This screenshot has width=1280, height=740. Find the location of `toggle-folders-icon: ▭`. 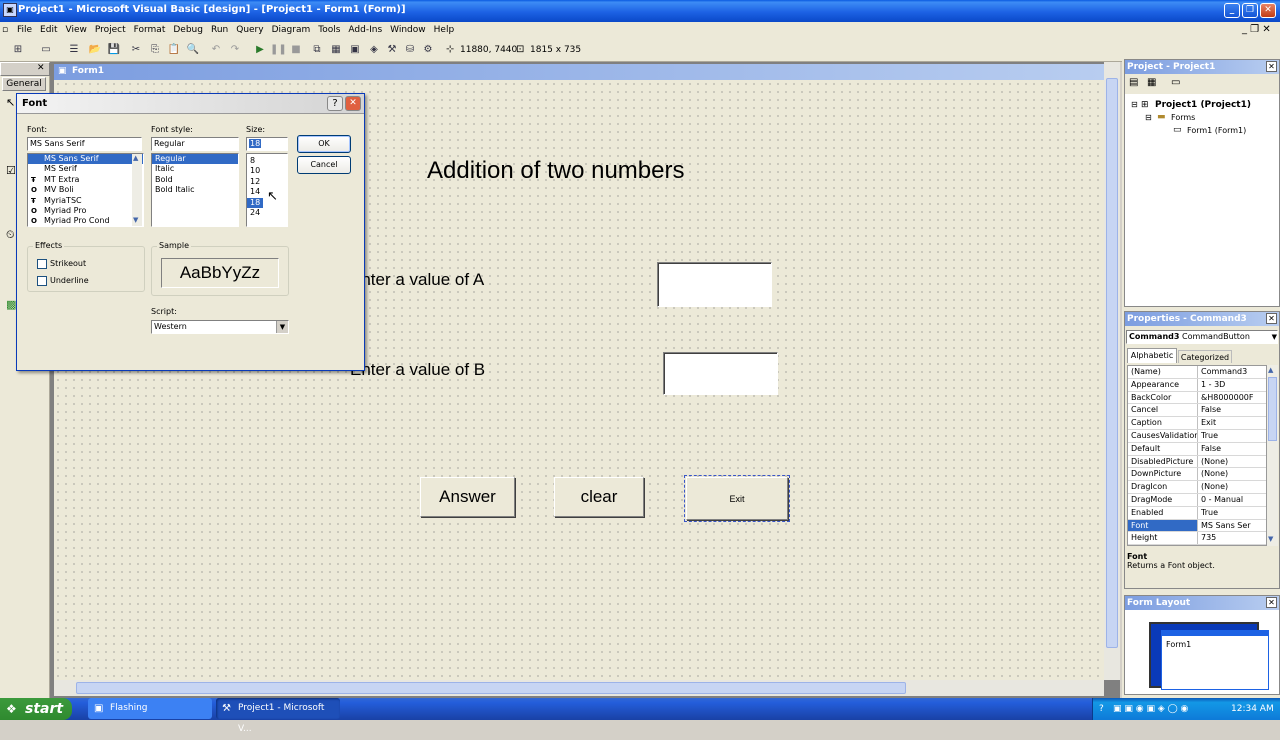

toggle-folders-icon: ▭ is located at coordinates (1175, 82).